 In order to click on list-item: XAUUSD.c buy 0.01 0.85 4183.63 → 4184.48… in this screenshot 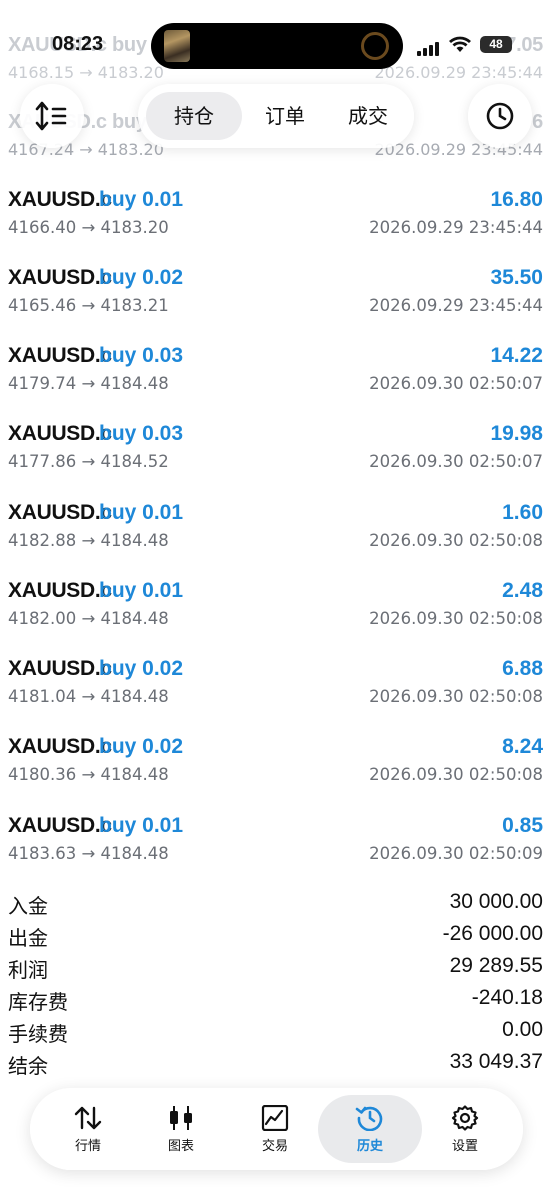, I will do `click(275, 849)`.